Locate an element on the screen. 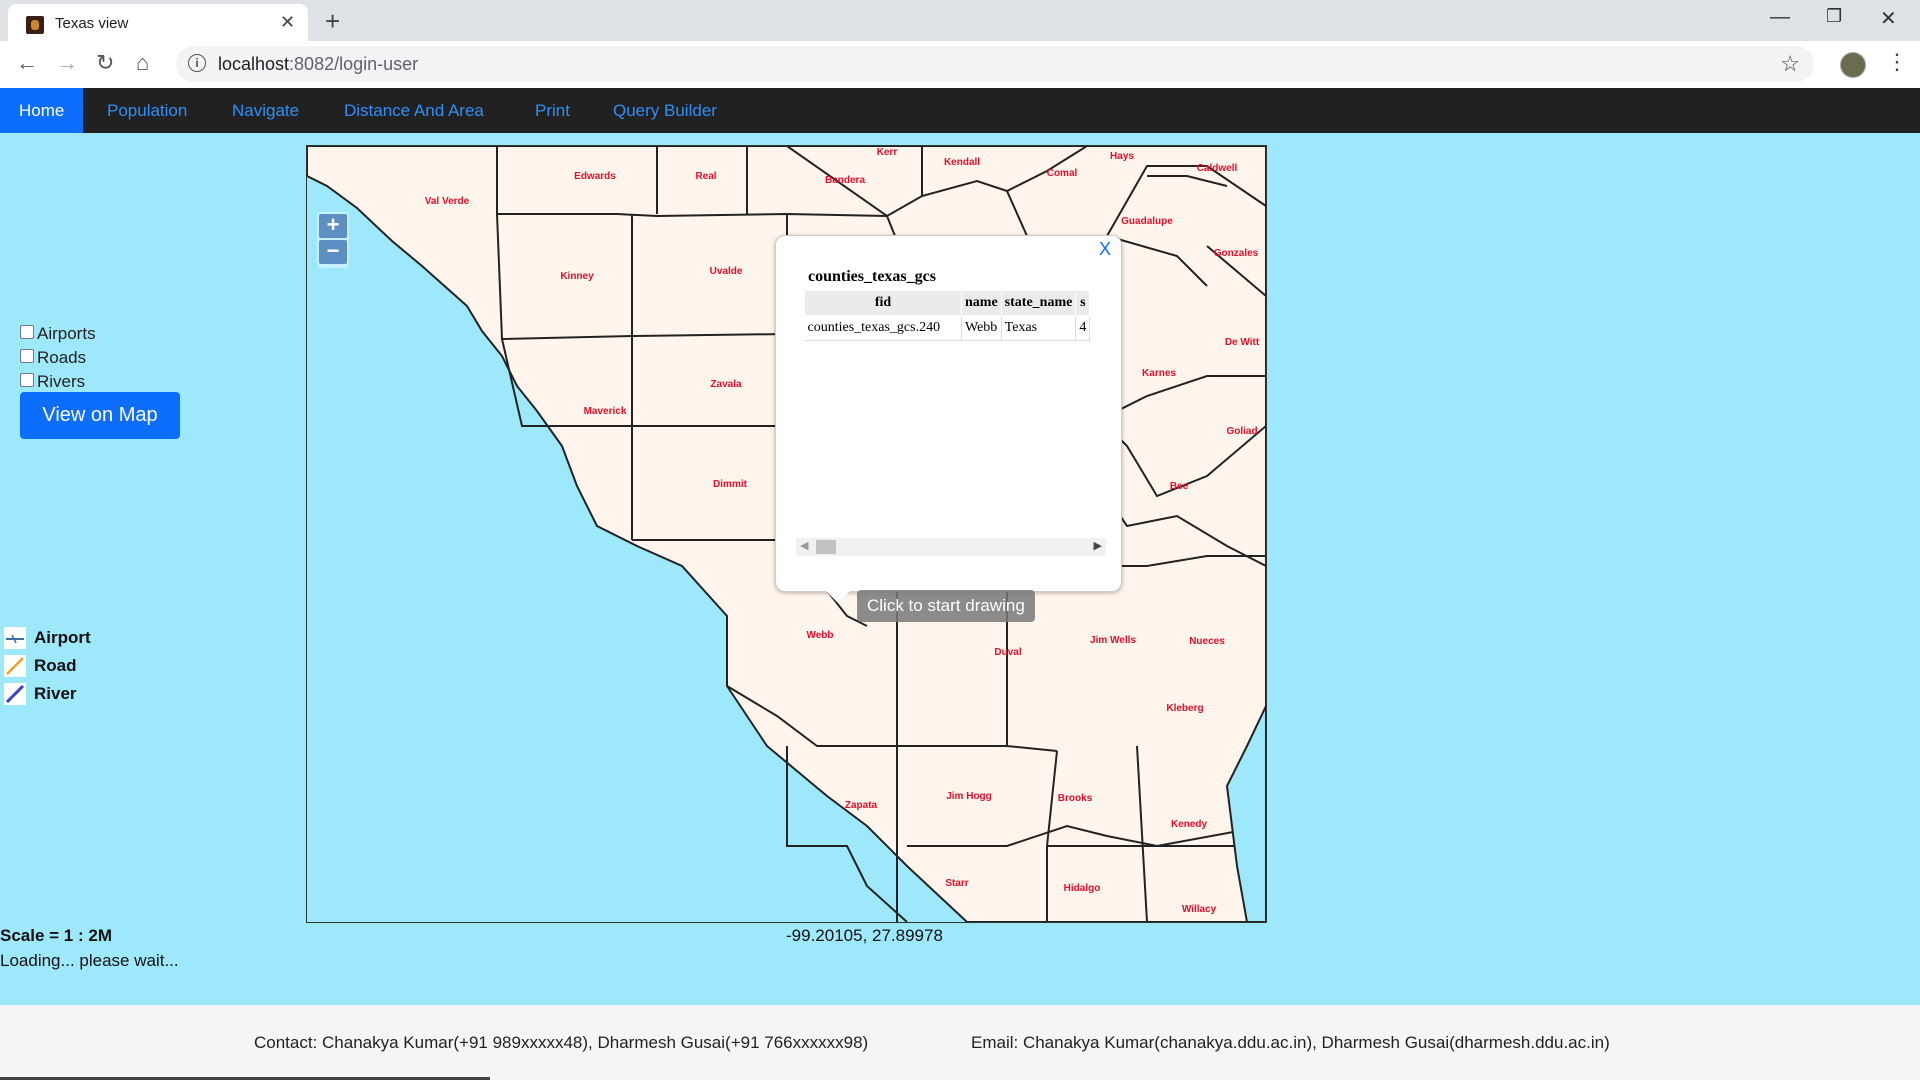  tab-title: Texas view is located at coordinates (92, 23).